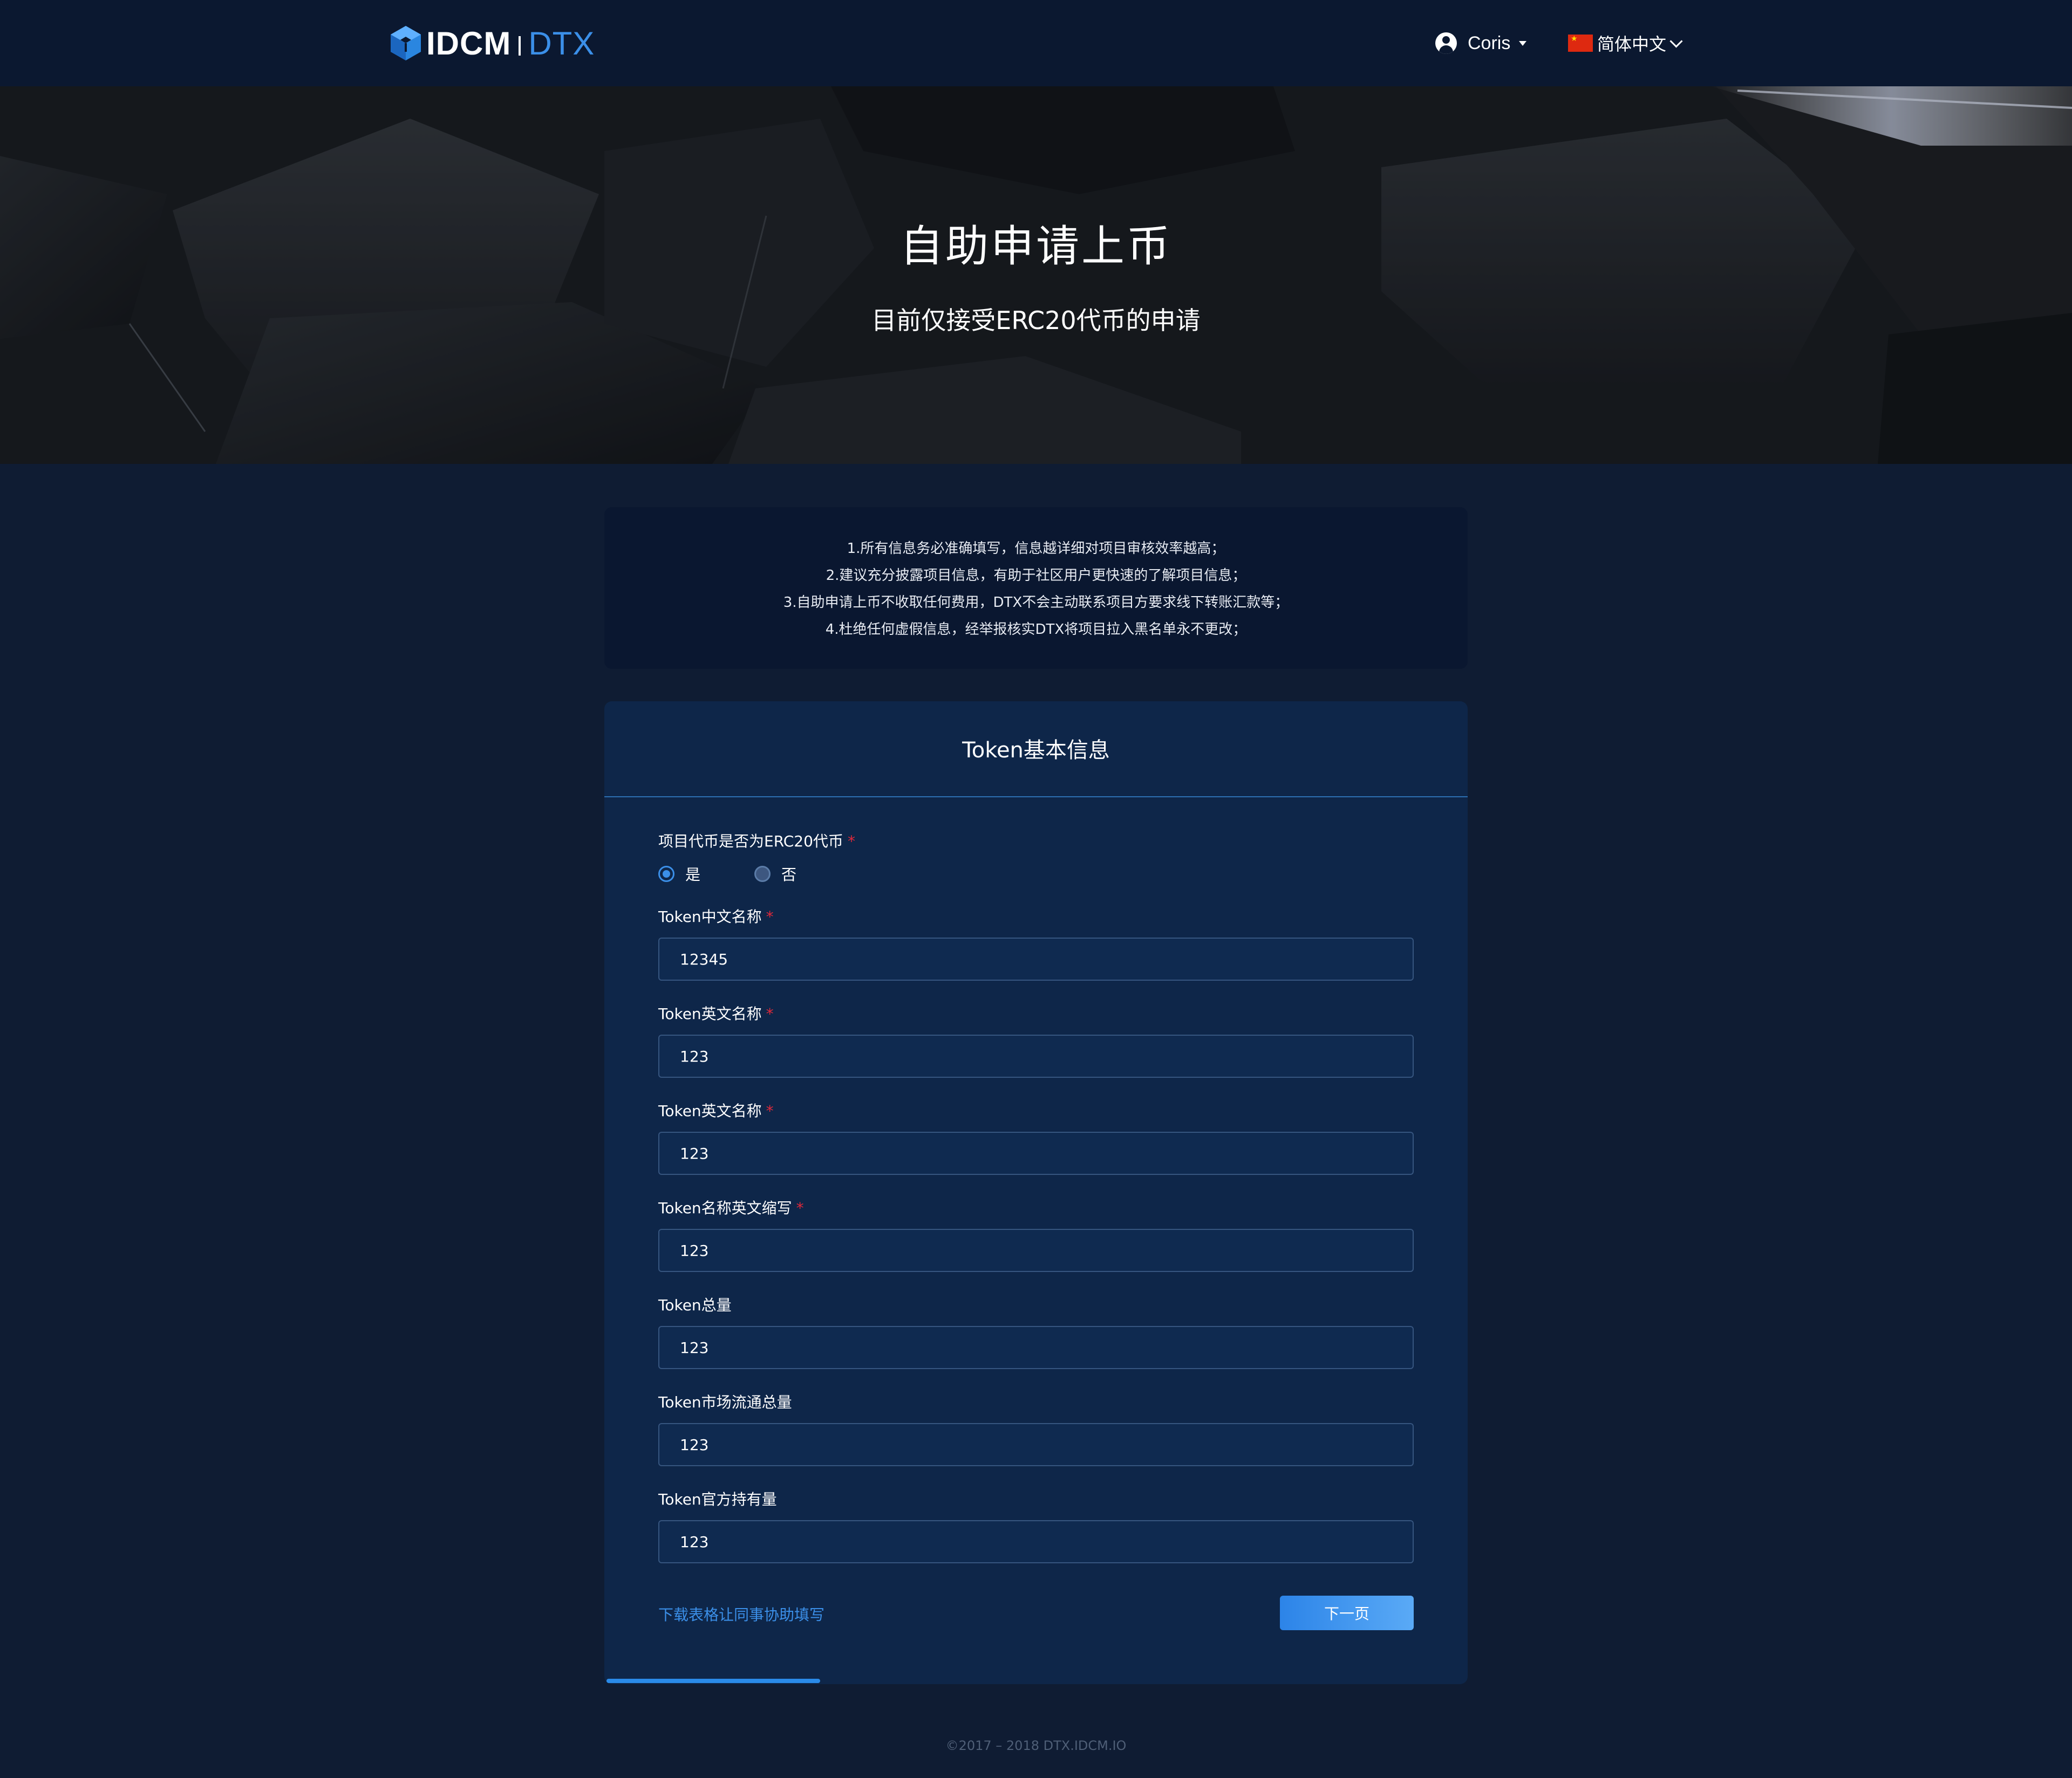 The width and height of the screenshot is (2072, 1778). I want to click on field-label-token-en-name-2: Token英文名称 *, so click(716, 1110).